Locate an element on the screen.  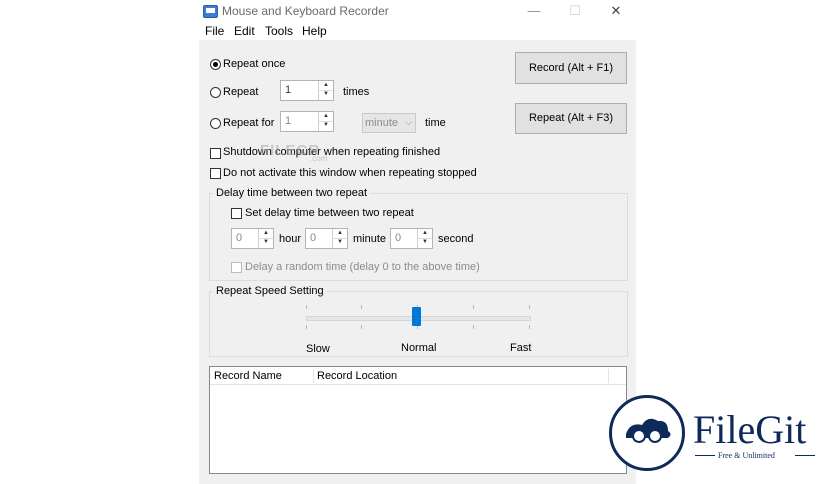
hour-stepper: 0 ▲ ▼ is located at coordinates (252, 238).